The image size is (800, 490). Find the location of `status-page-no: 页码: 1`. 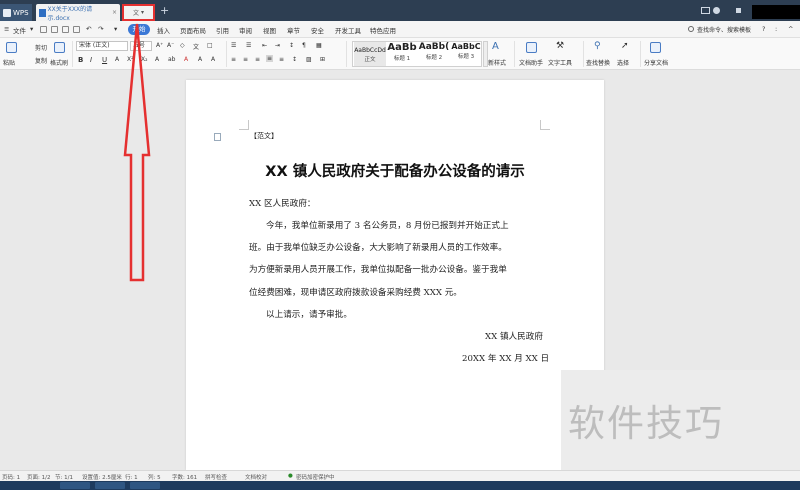

status-page-no: 页码: 1 is located at coordinates (11, 478).